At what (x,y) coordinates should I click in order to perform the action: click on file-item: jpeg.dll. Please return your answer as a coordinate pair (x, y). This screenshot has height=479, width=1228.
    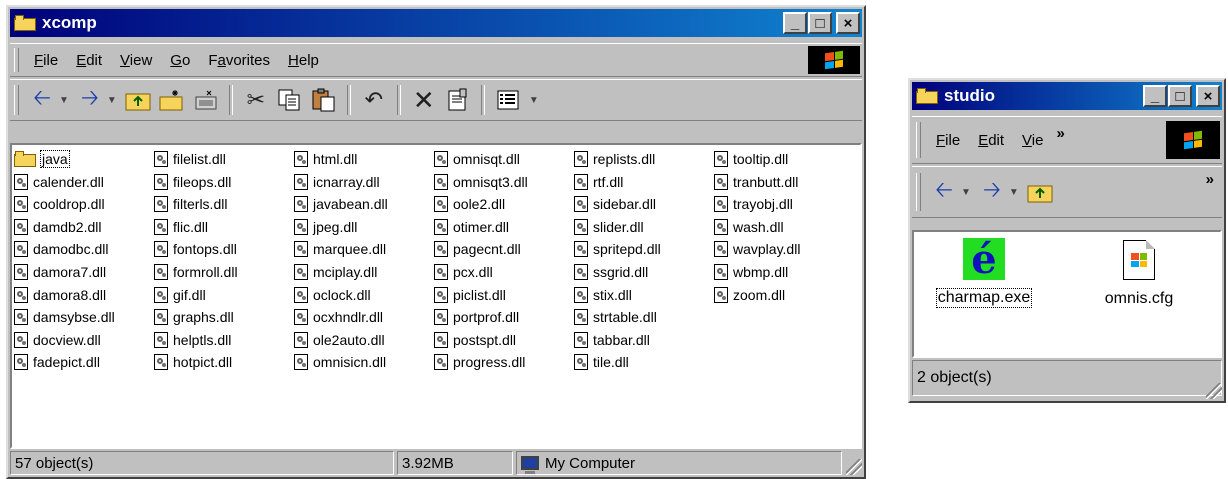
    Looking at the image, I should click on (325, 227).